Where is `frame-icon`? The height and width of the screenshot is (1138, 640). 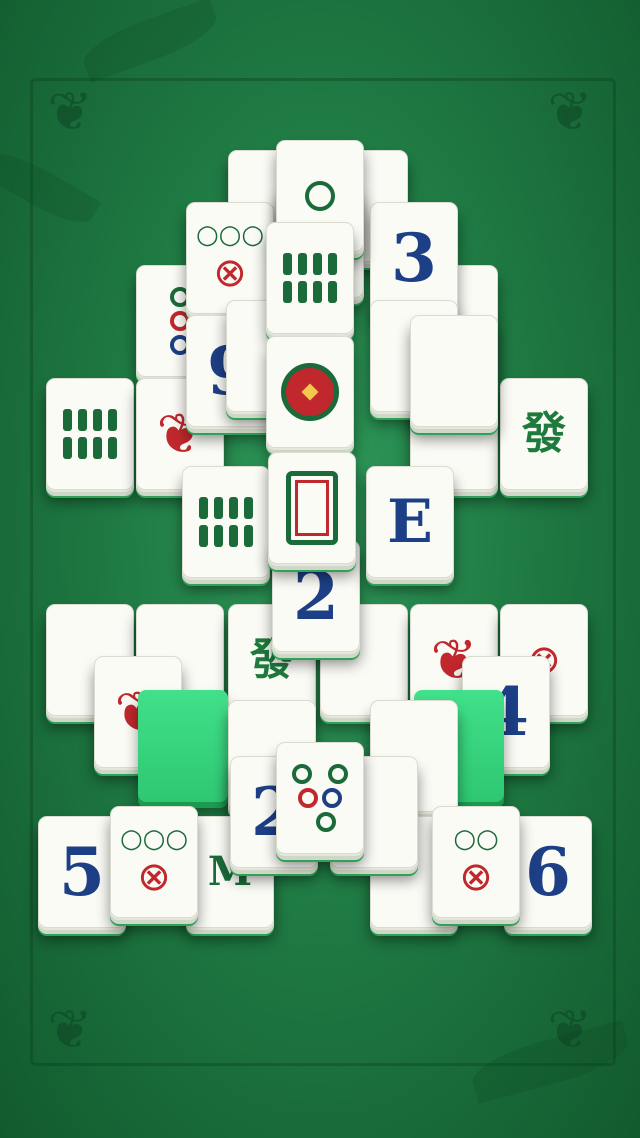
frame-icon is located at coordinates (312, 508).